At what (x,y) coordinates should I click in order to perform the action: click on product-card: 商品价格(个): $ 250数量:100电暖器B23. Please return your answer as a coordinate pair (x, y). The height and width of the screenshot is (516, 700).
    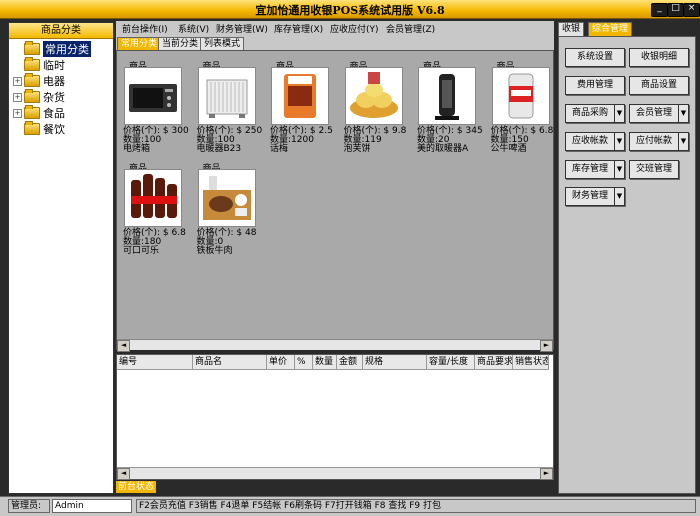
    Looking at the image, I should click on (229, 104).